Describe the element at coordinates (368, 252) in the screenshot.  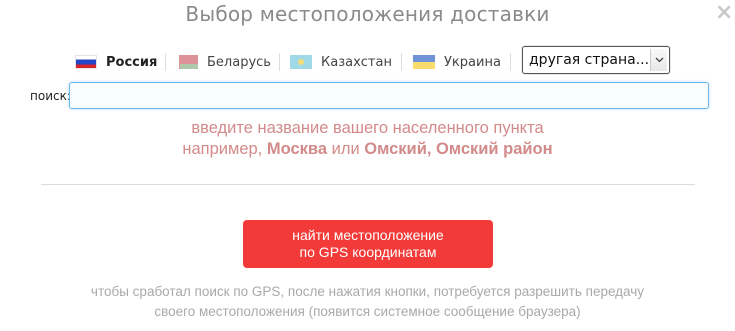
I see `gps-button-line2: по GPS координатам` at that location.